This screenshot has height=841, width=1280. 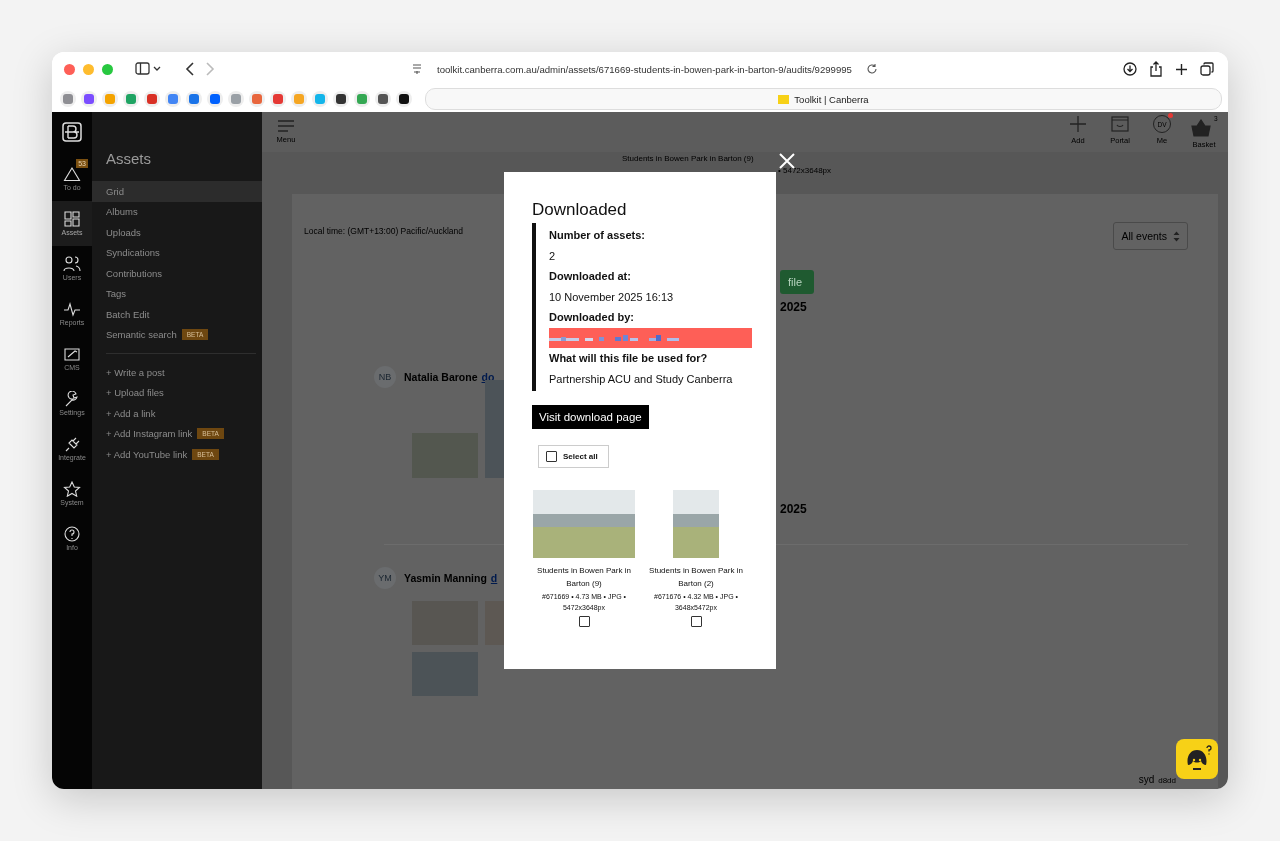 I want to click on sidebar-title: Assets, so click(x=128, y=159).